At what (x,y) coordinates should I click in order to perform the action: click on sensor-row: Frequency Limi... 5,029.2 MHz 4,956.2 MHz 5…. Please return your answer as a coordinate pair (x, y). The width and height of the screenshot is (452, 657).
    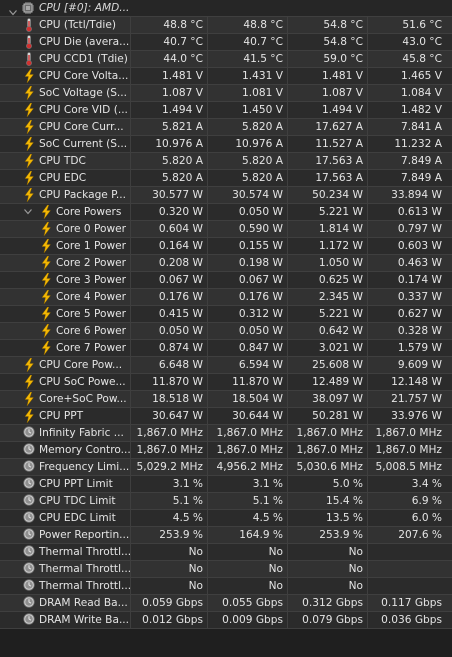
    Looking at the image, I should click on (226, 467).